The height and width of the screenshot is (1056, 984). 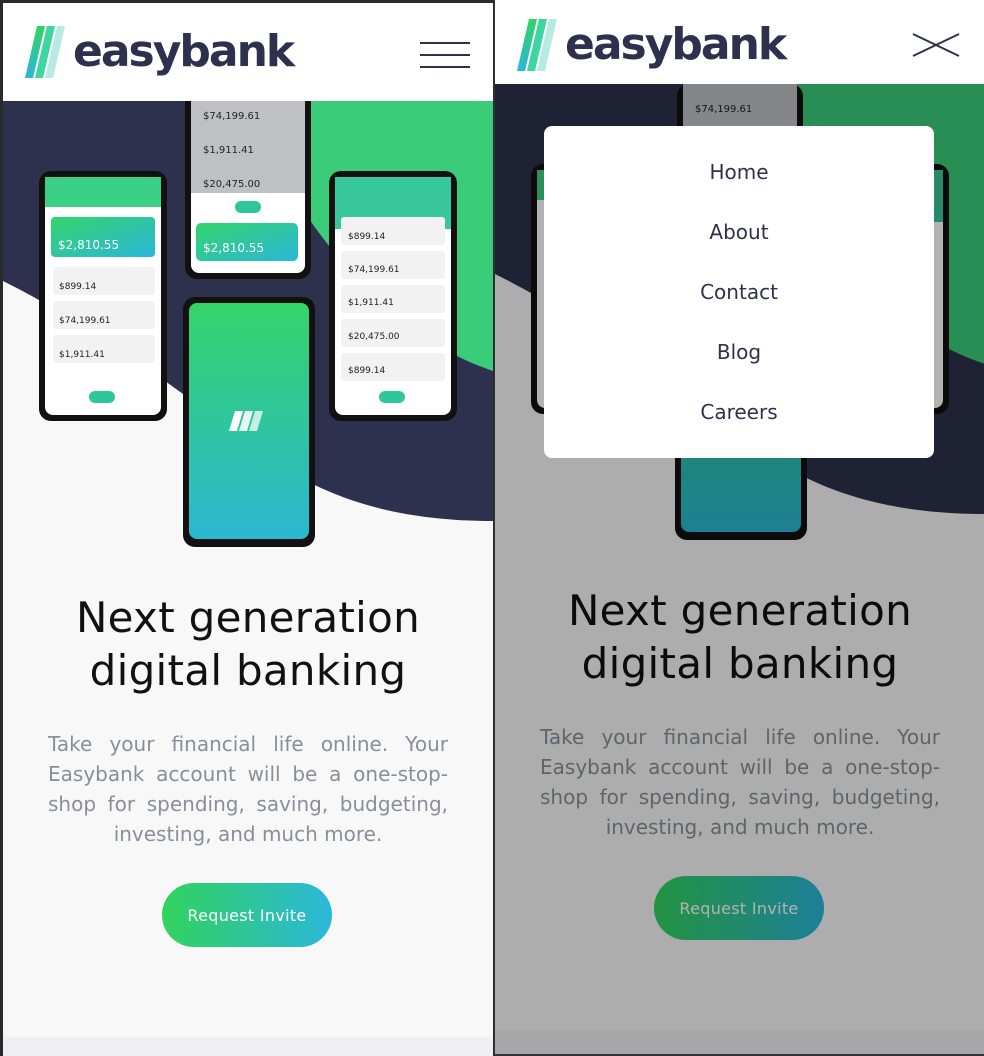 I want to click on hero-headline-line1: Next generation, so click(x=248, y=617).